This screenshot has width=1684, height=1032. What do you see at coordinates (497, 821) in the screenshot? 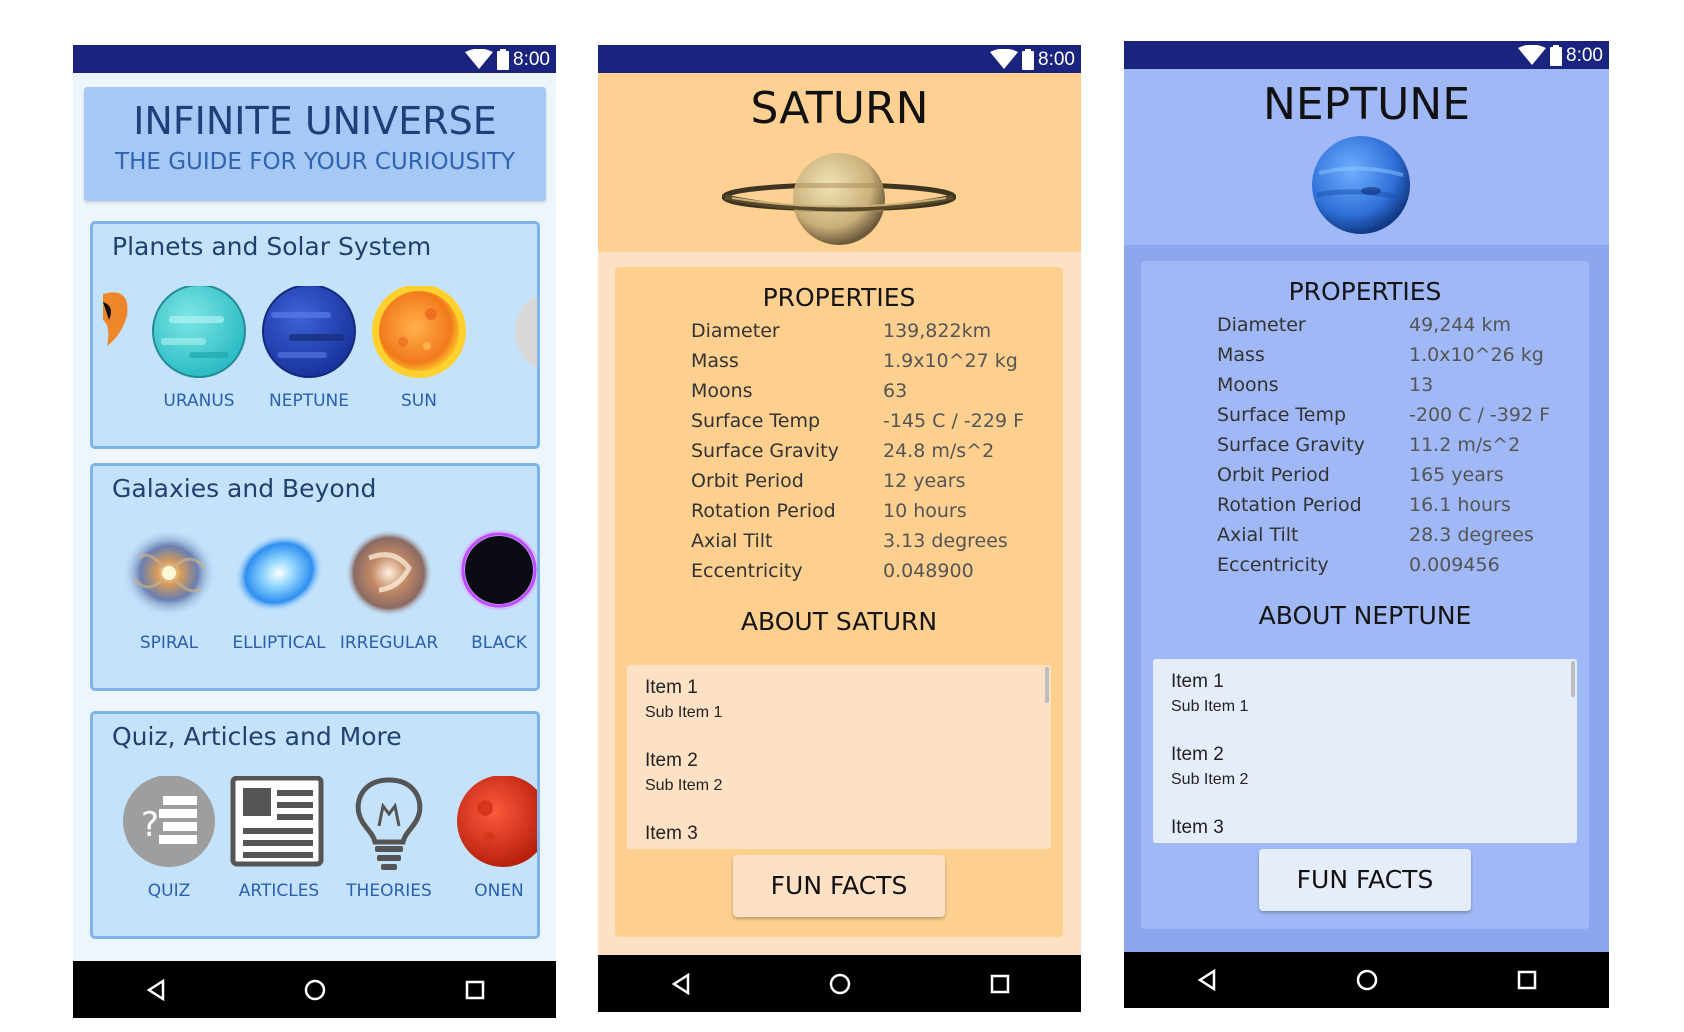
I see `red-planet-icon` at bounding box center [497, 821].